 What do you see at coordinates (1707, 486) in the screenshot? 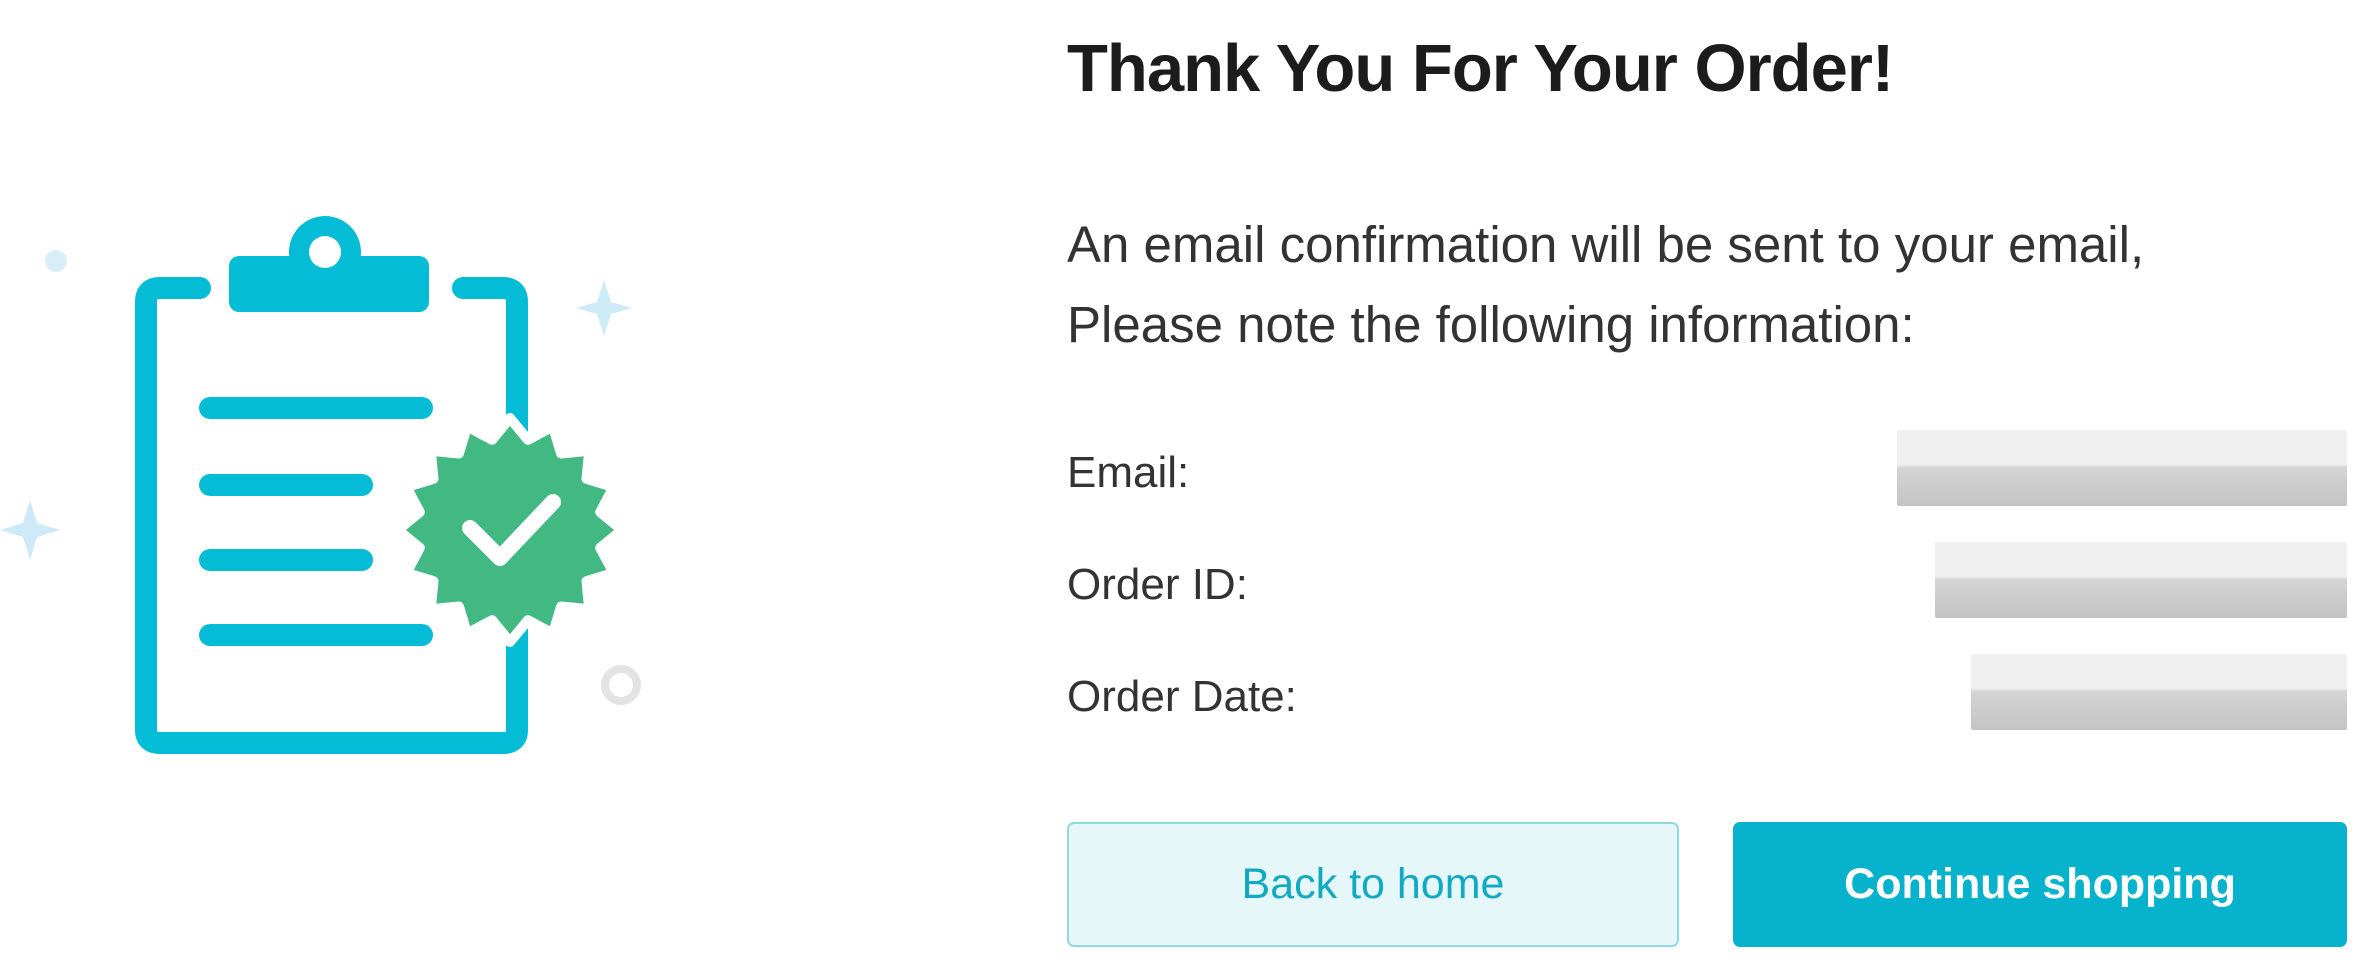
I see `info-row-email: Email:` at bounding box center [1707, 486].